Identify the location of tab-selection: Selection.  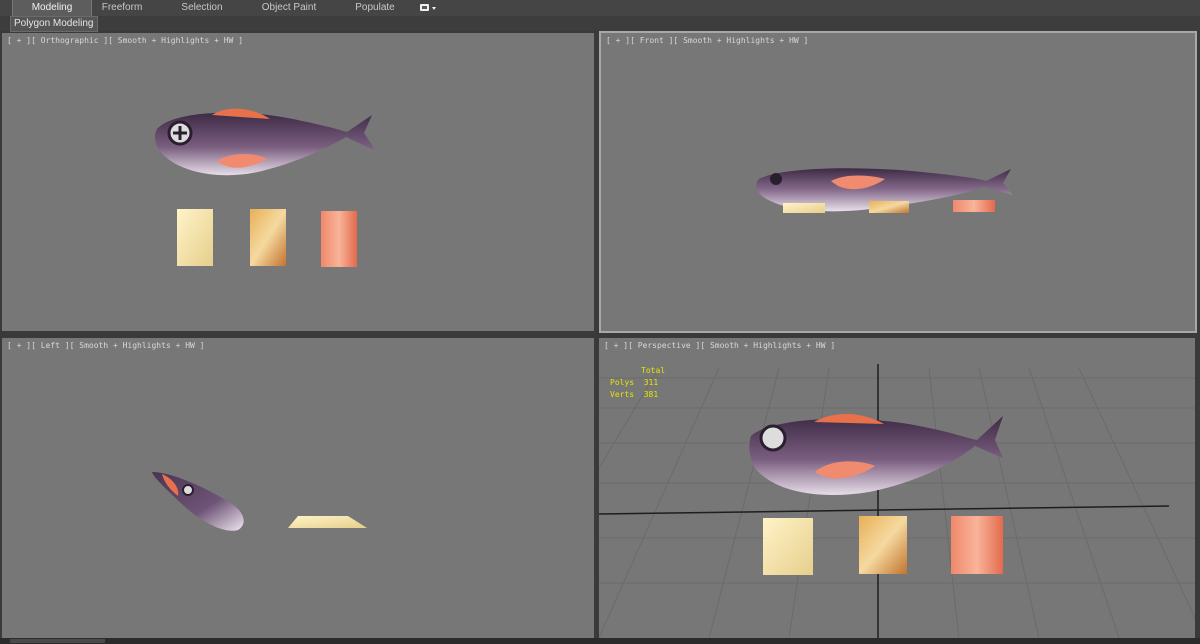
(202, 8).